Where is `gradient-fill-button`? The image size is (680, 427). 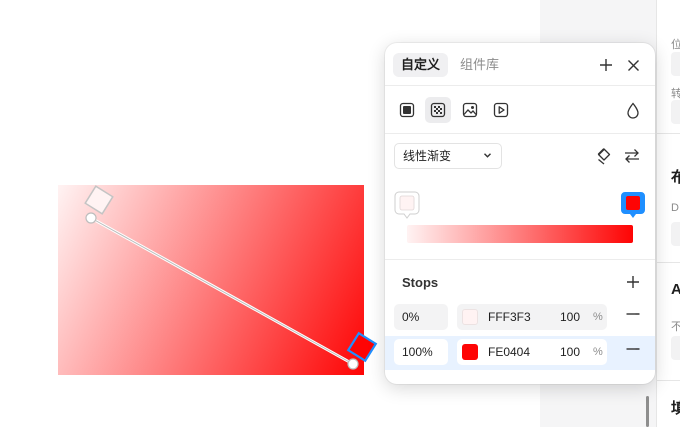 gradient-fill-button is located at coordinates (438, 110).